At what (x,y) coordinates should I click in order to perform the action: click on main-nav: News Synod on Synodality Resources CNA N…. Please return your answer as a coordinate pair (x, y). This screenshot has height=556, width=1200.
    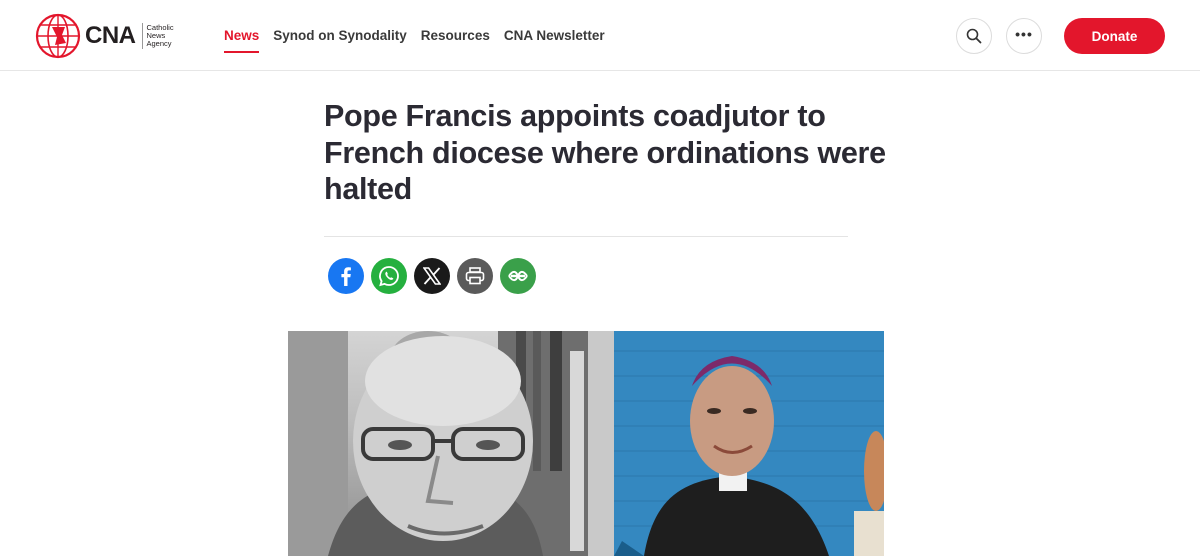
    Looking at the image, I should click on (421, 41).